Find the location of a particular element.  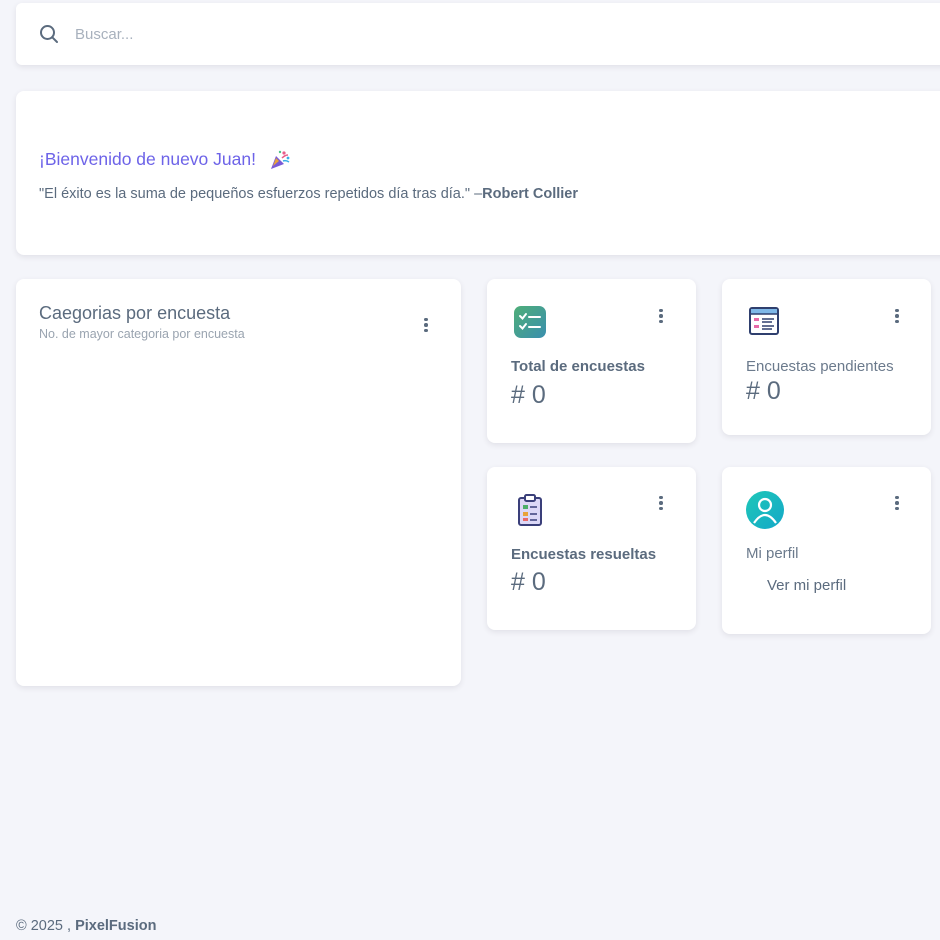

stat-label: Encuestas resueltas is located at coordinates (584, 554).